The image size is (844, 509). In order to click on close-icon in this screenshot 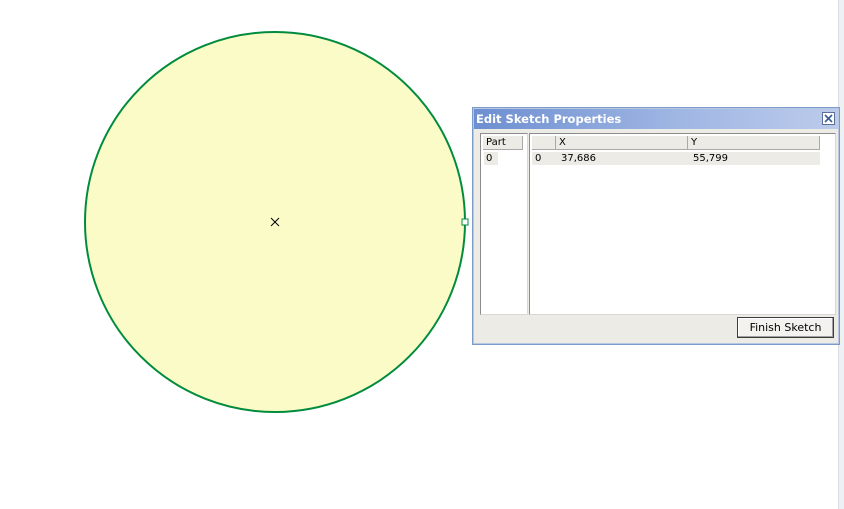, I will do `click(828, 118)`.